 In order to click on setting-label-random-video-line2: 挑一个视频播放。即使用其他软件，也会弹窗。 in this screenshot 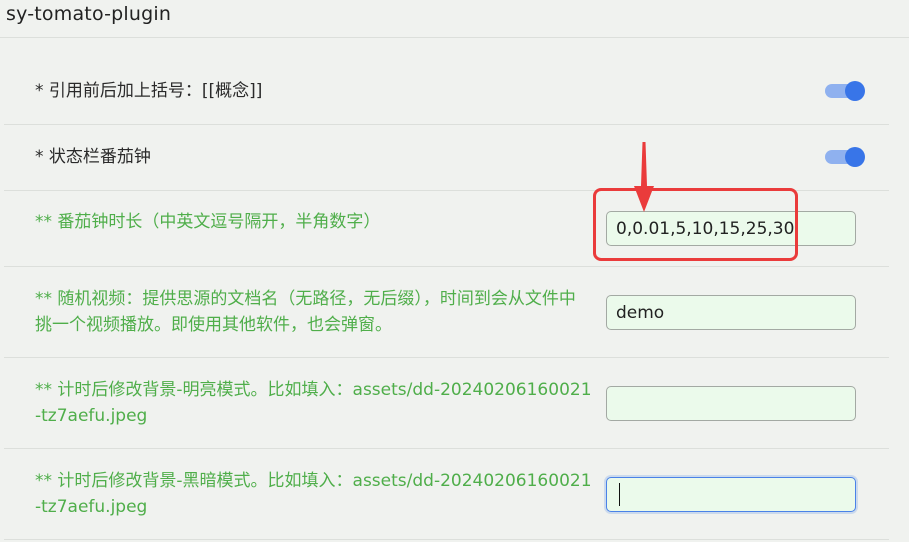, I will do `click(213, 325)`.